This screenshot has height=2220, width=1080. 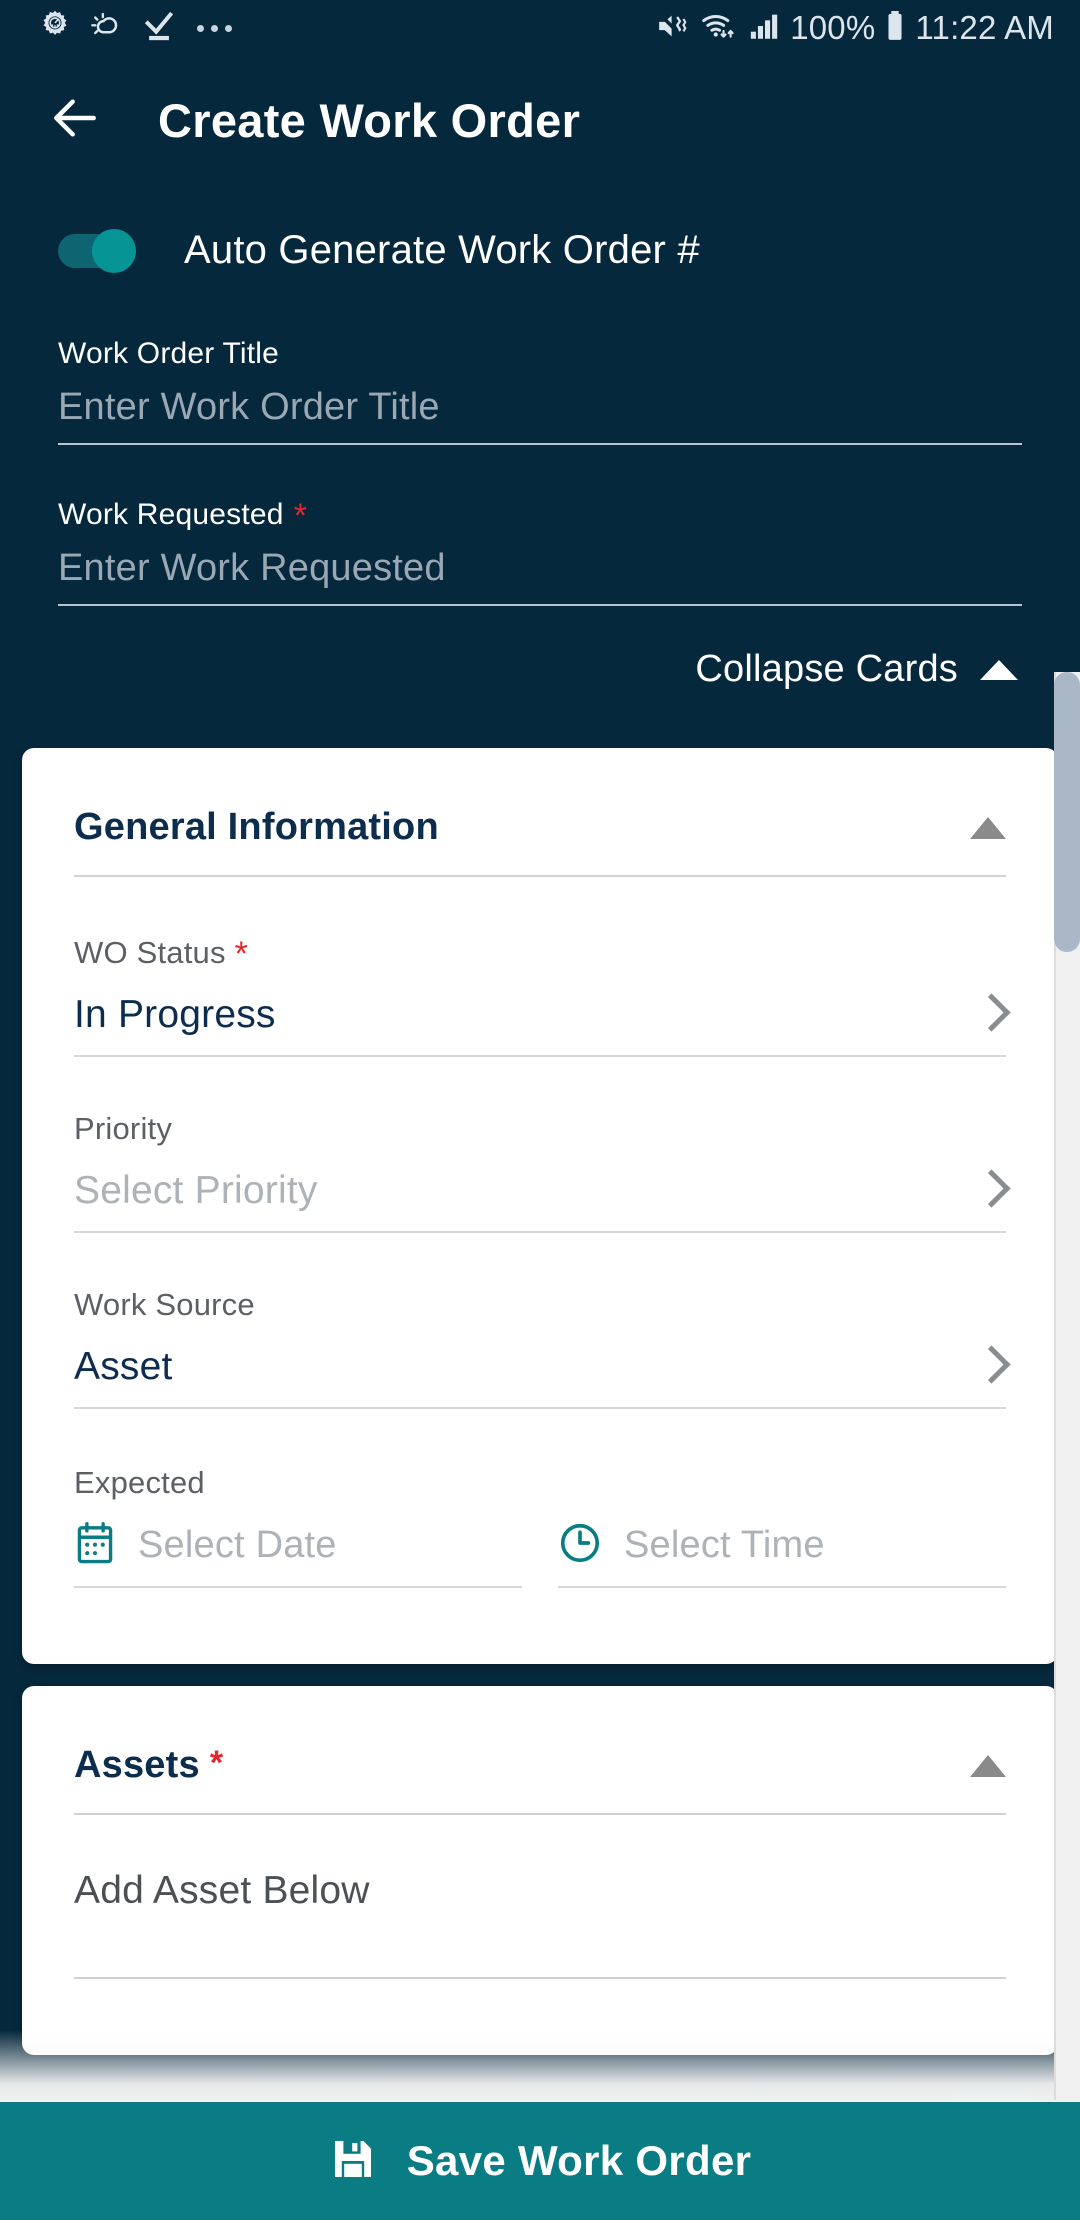 What do you see at coordinates (137, 1765) in the screenshot?
I see `assets-title-text: Assets` at bounding box center [137, 1765].